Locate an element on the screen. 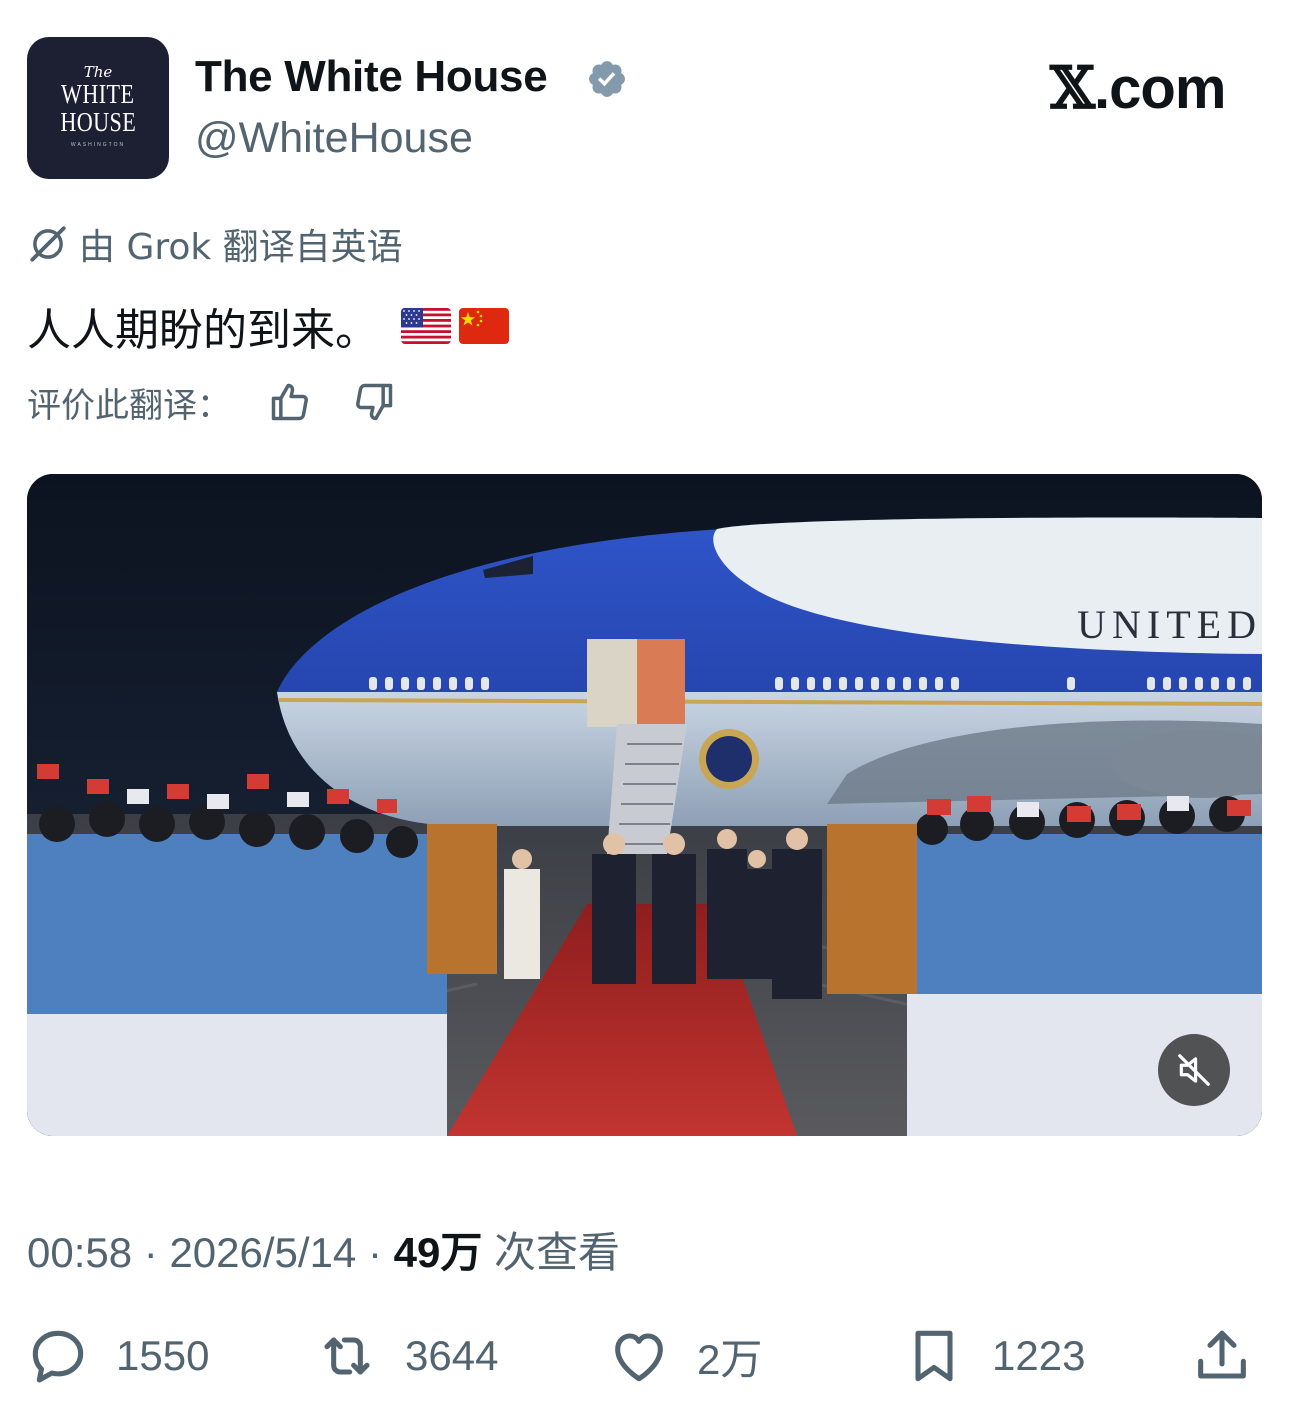 The width and height of the screenshot is (1290, 1427). bookmark-button: 1223 is located at coordinates (993, 1356).